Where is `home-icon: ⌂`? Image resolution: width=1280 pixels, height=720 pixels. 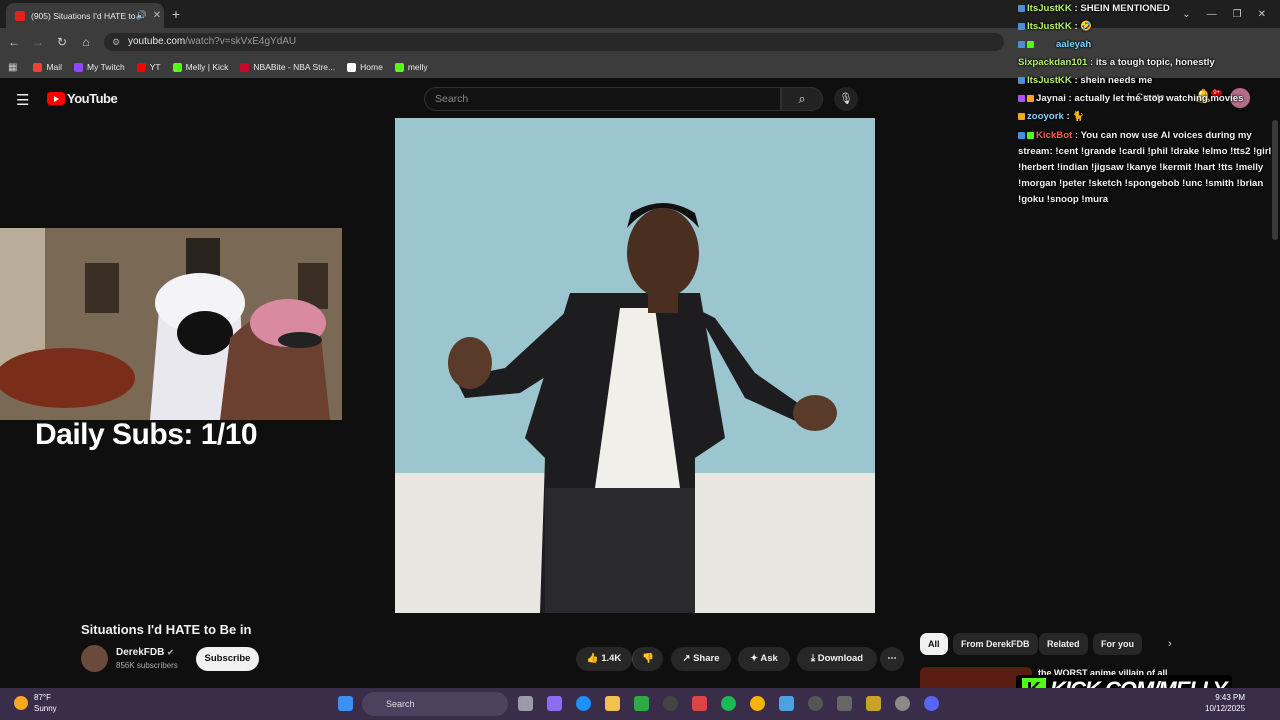
home-icon: ⌂ is located at coordinates (86, 42).